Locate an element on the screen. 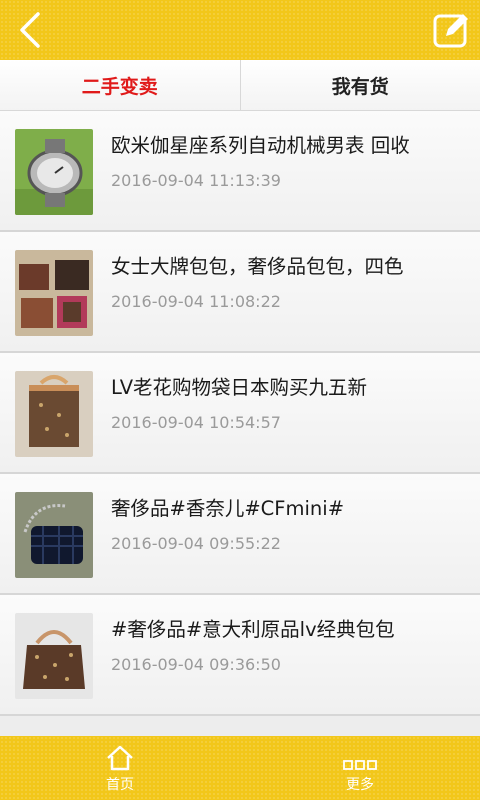 The width and height of the screenshot is (480, 800). tab-i-have-goods: 我有货 is located at coordinates (360, 85).